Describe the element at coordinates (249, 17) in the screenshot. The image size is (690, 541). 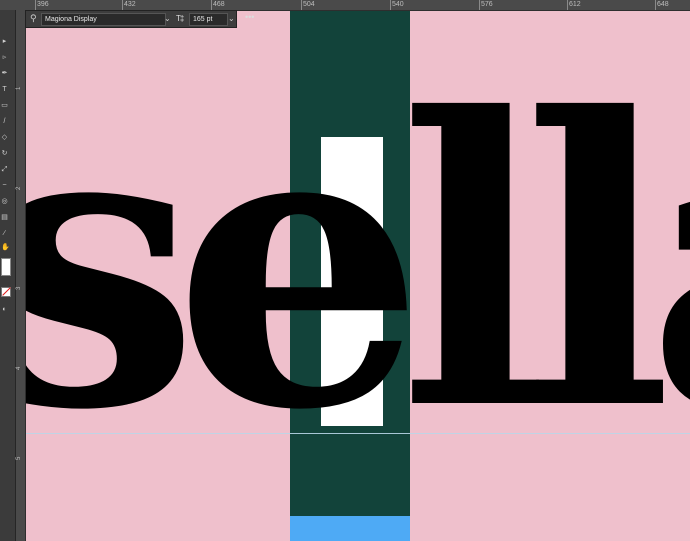
I see `more-options-icon: •••` at that location.